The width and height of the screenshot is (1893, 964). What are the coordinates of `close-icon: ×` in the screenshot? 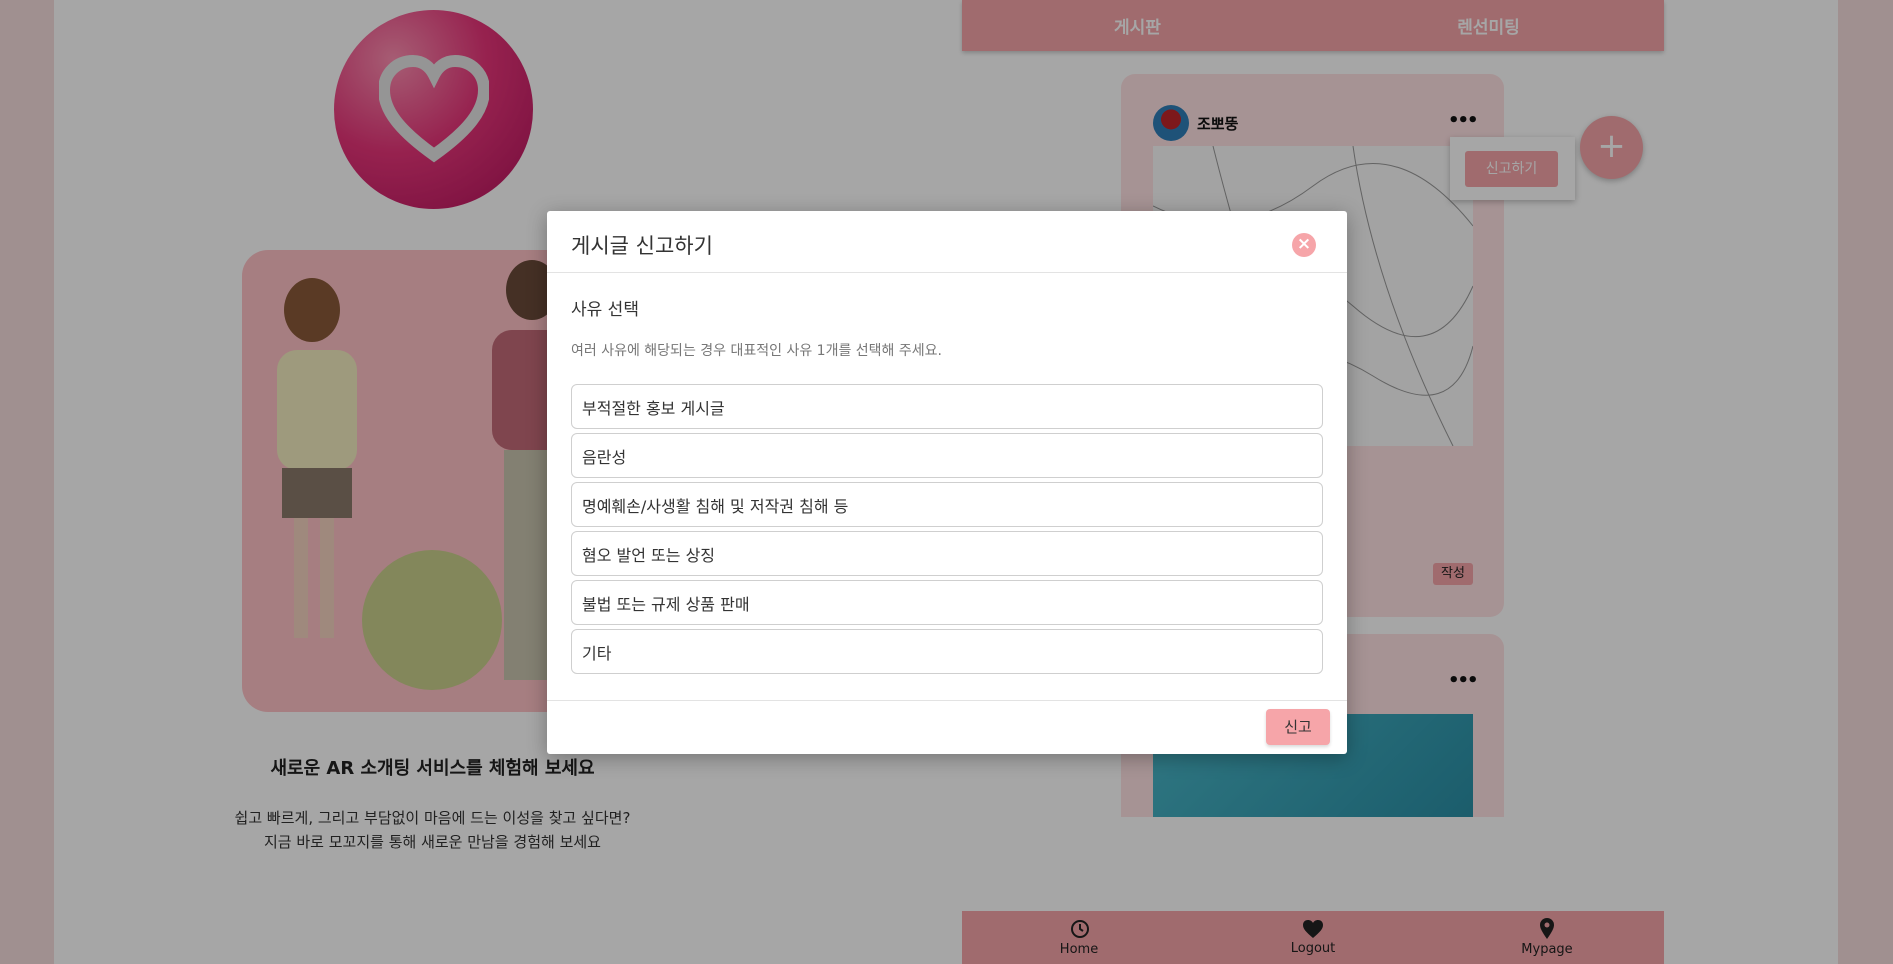 It's located at (1304, 245).